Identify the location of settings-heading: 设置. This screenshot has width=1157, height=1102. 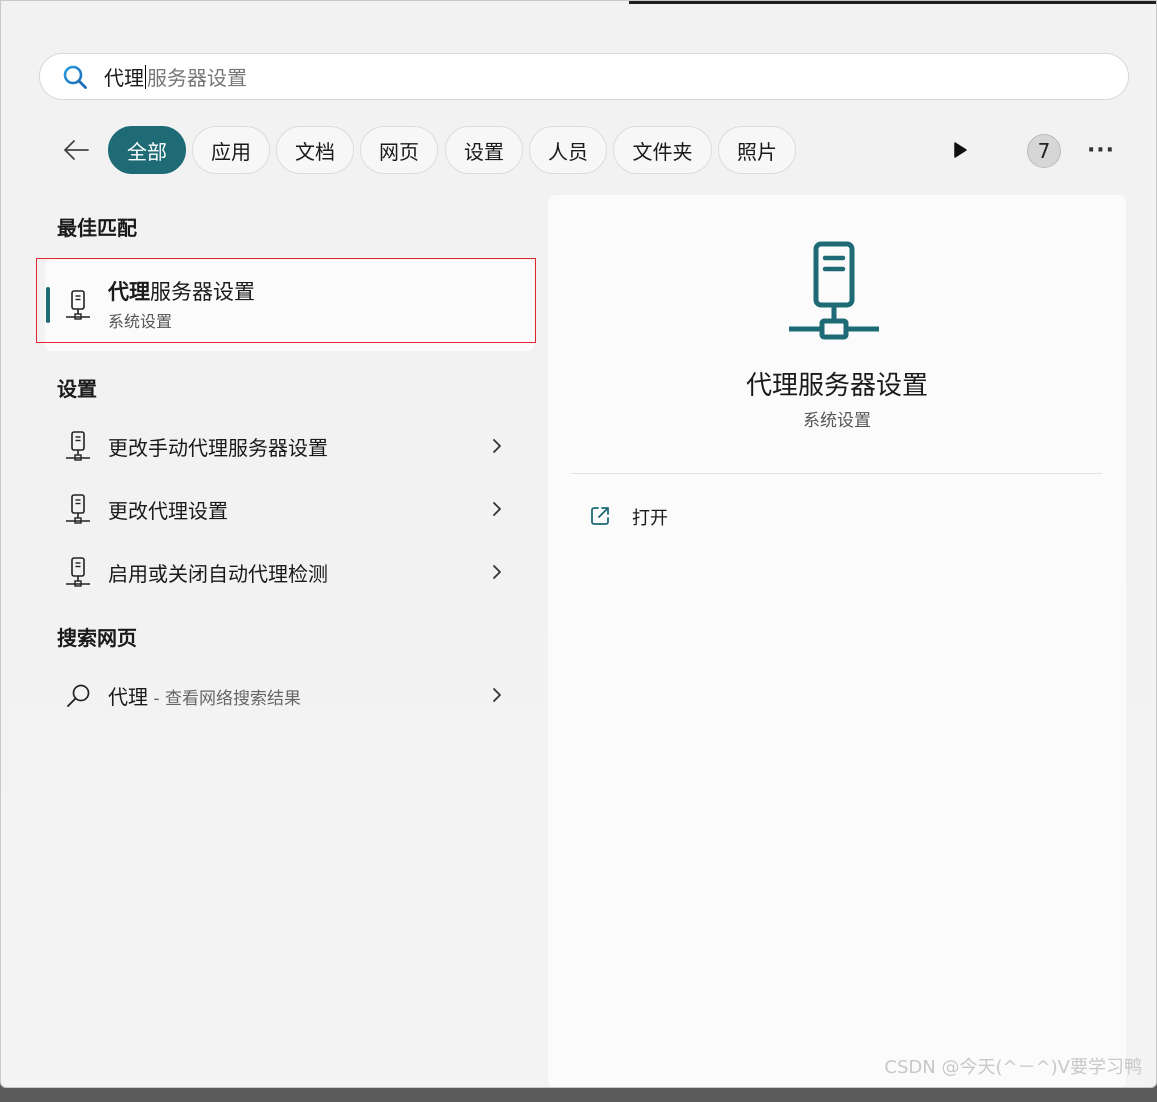
(77, 389).